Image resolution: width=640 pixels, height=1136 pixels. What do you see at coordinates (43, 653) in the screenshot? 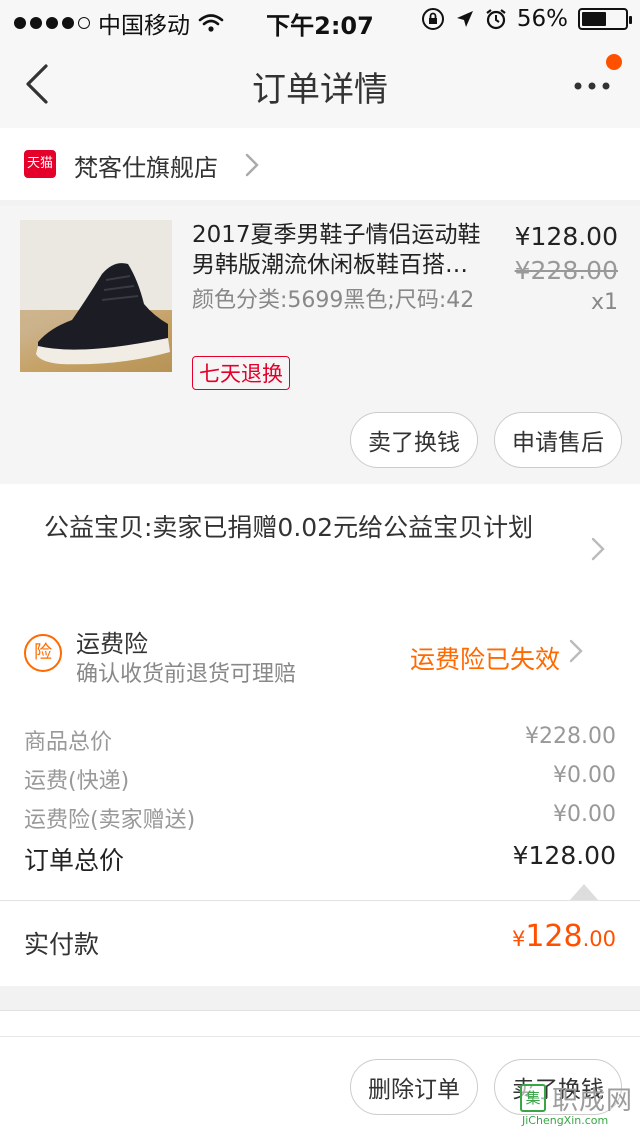
I see `insurance-icon: 险` at bounding box center [43, 653].